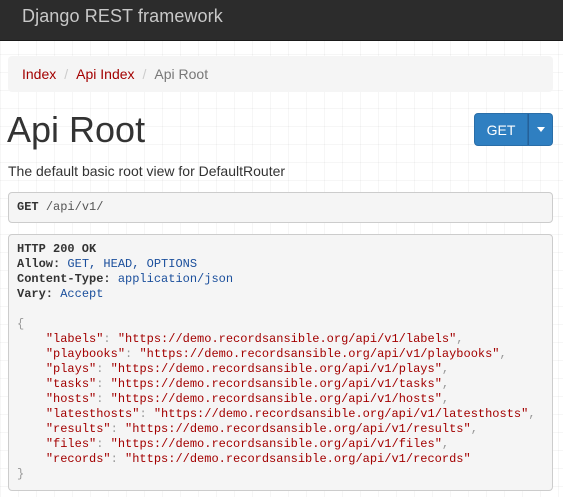 This screenshot has height=497, width=563. I want to click on response-header-name: Content-Type:, so click(64, 279).